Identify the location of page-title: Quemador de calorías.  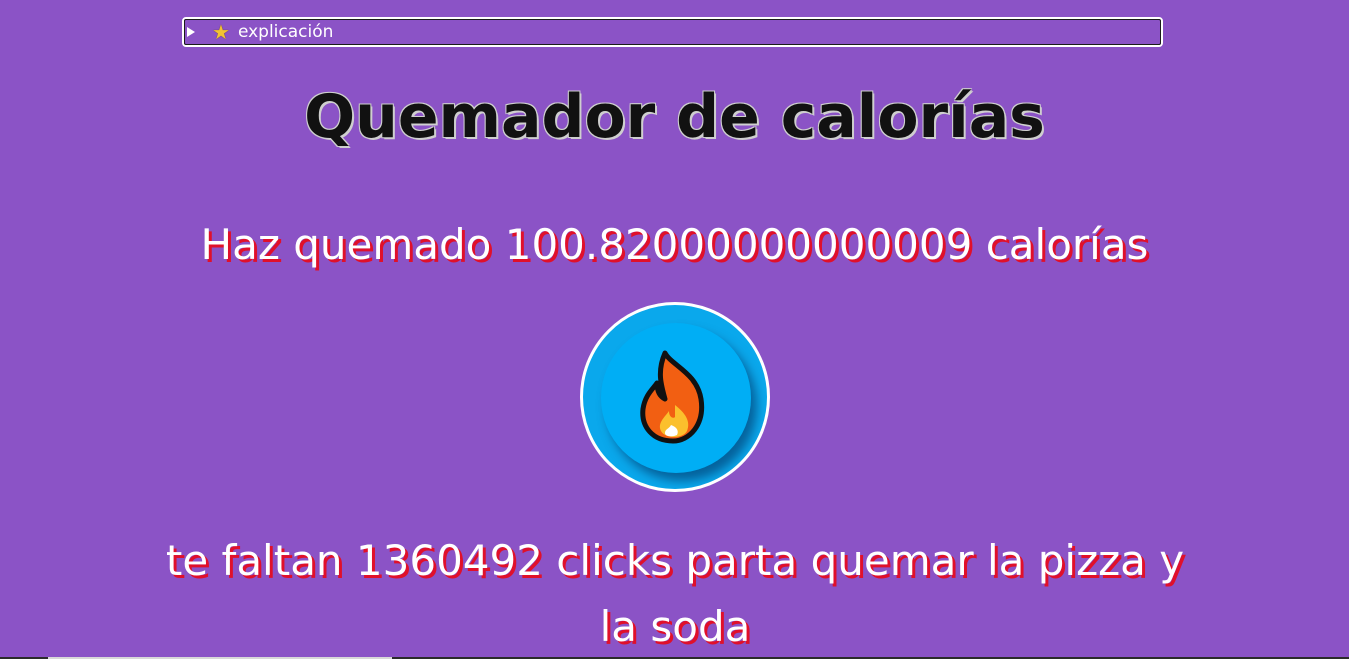
(674, 117).